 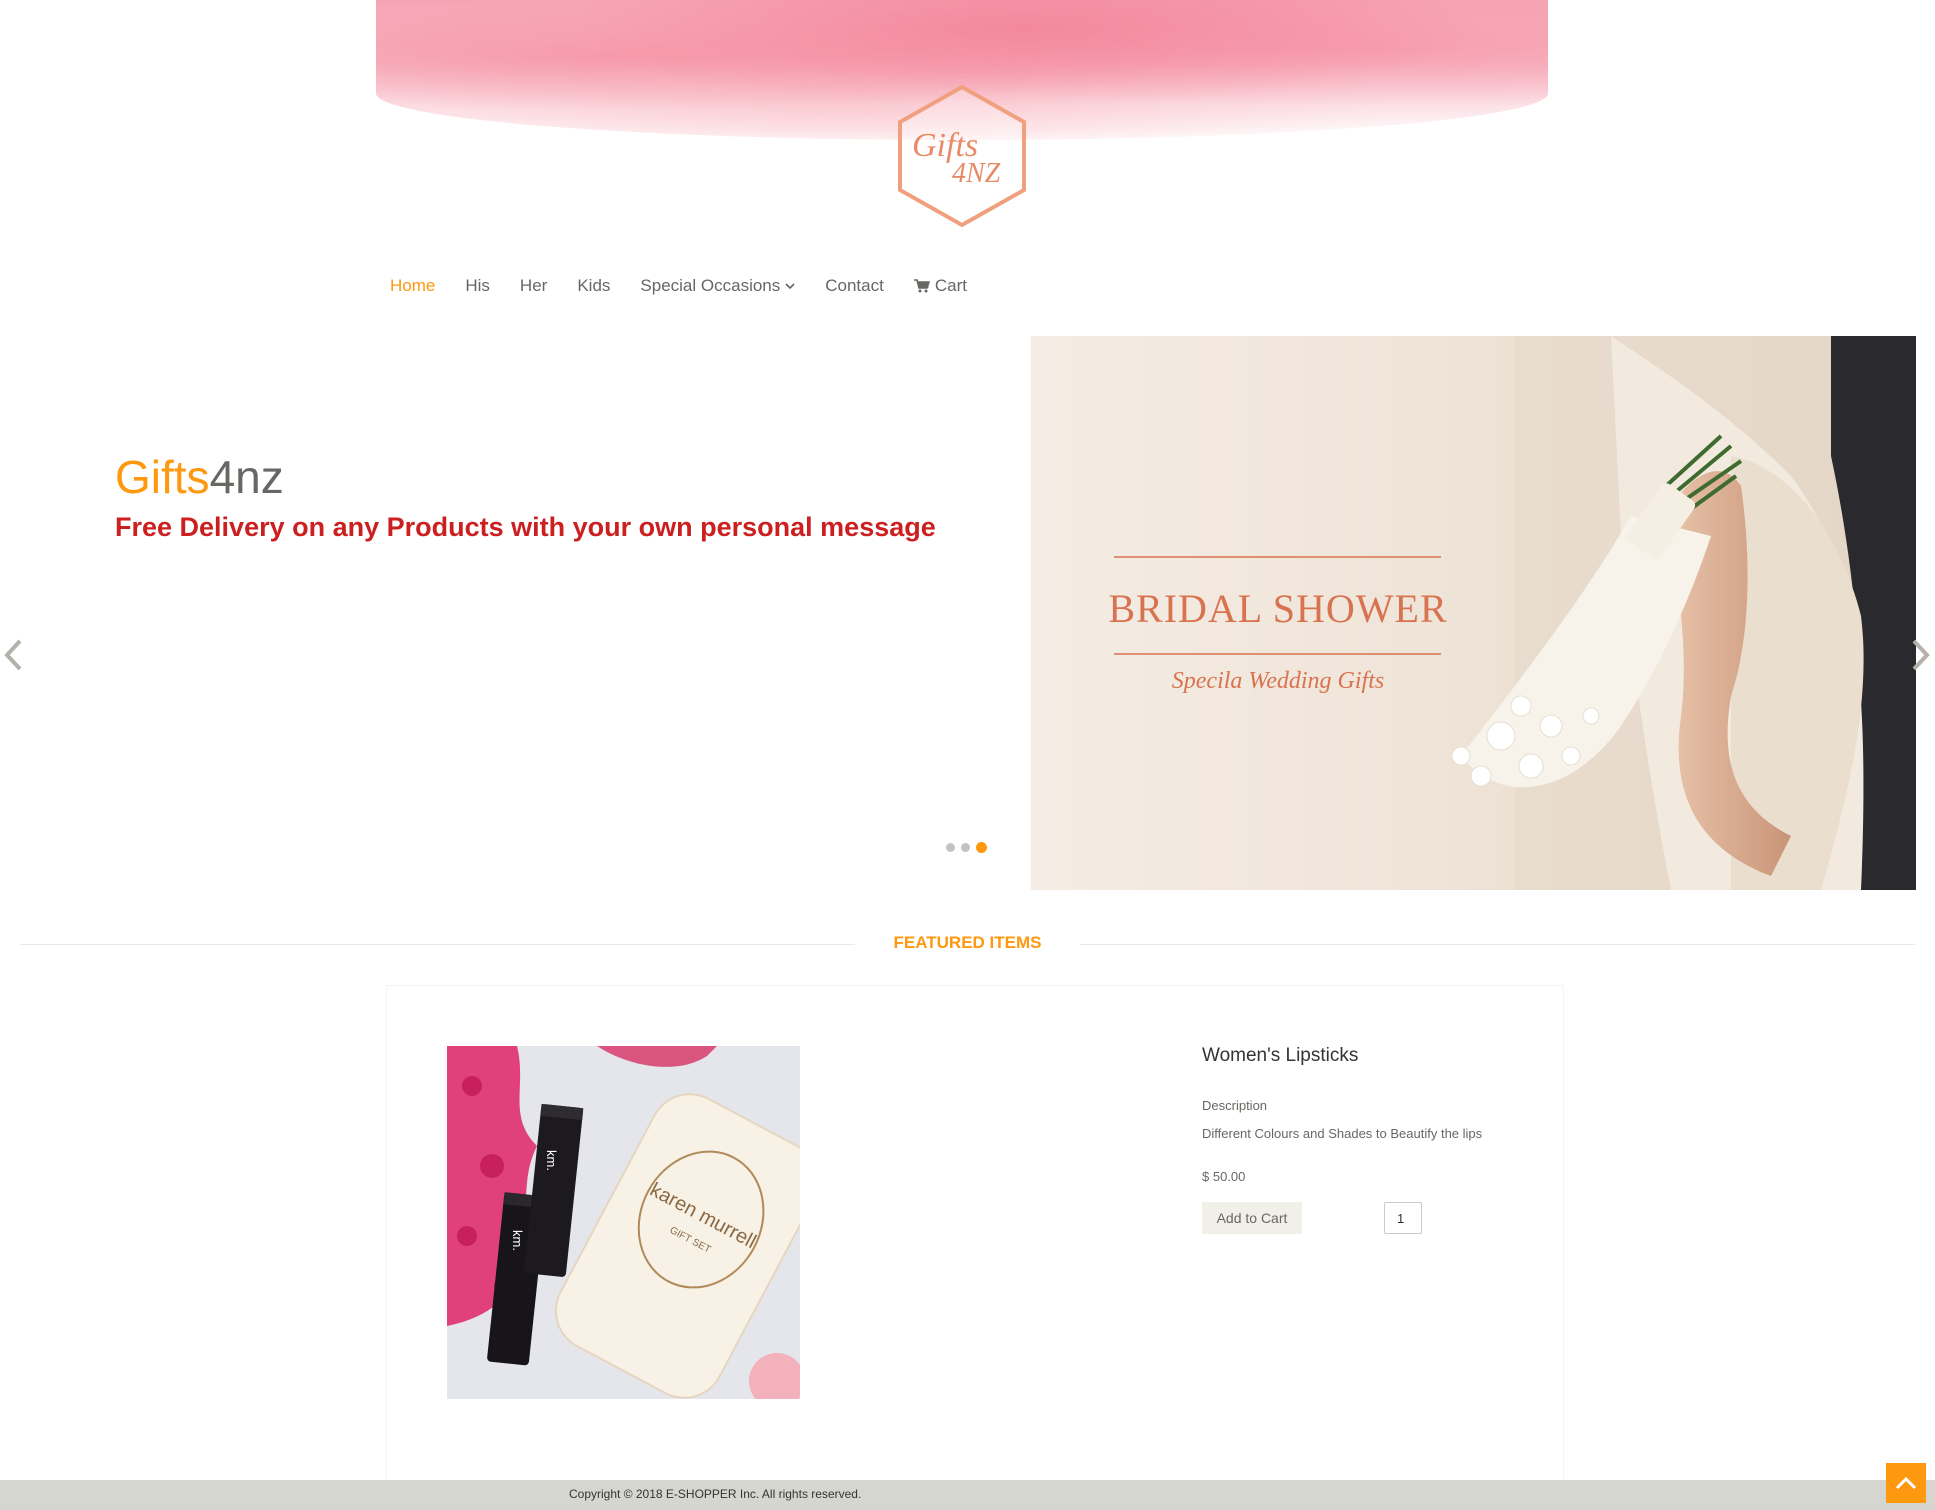 What do you see at coordinates (967, 942) in the screenshot?
I see `featured-items-heading: FEATURED ITEMS` at bounding box center [967, 942].